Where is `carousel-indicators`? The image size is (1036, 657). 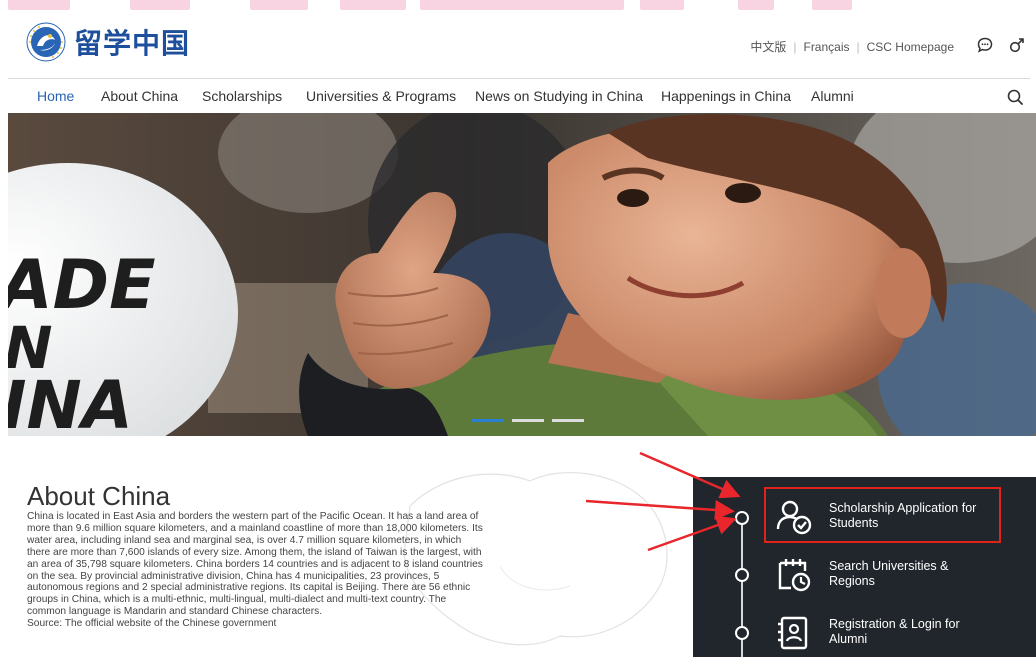 carousel-indicators is located at coordinates (528, 420).